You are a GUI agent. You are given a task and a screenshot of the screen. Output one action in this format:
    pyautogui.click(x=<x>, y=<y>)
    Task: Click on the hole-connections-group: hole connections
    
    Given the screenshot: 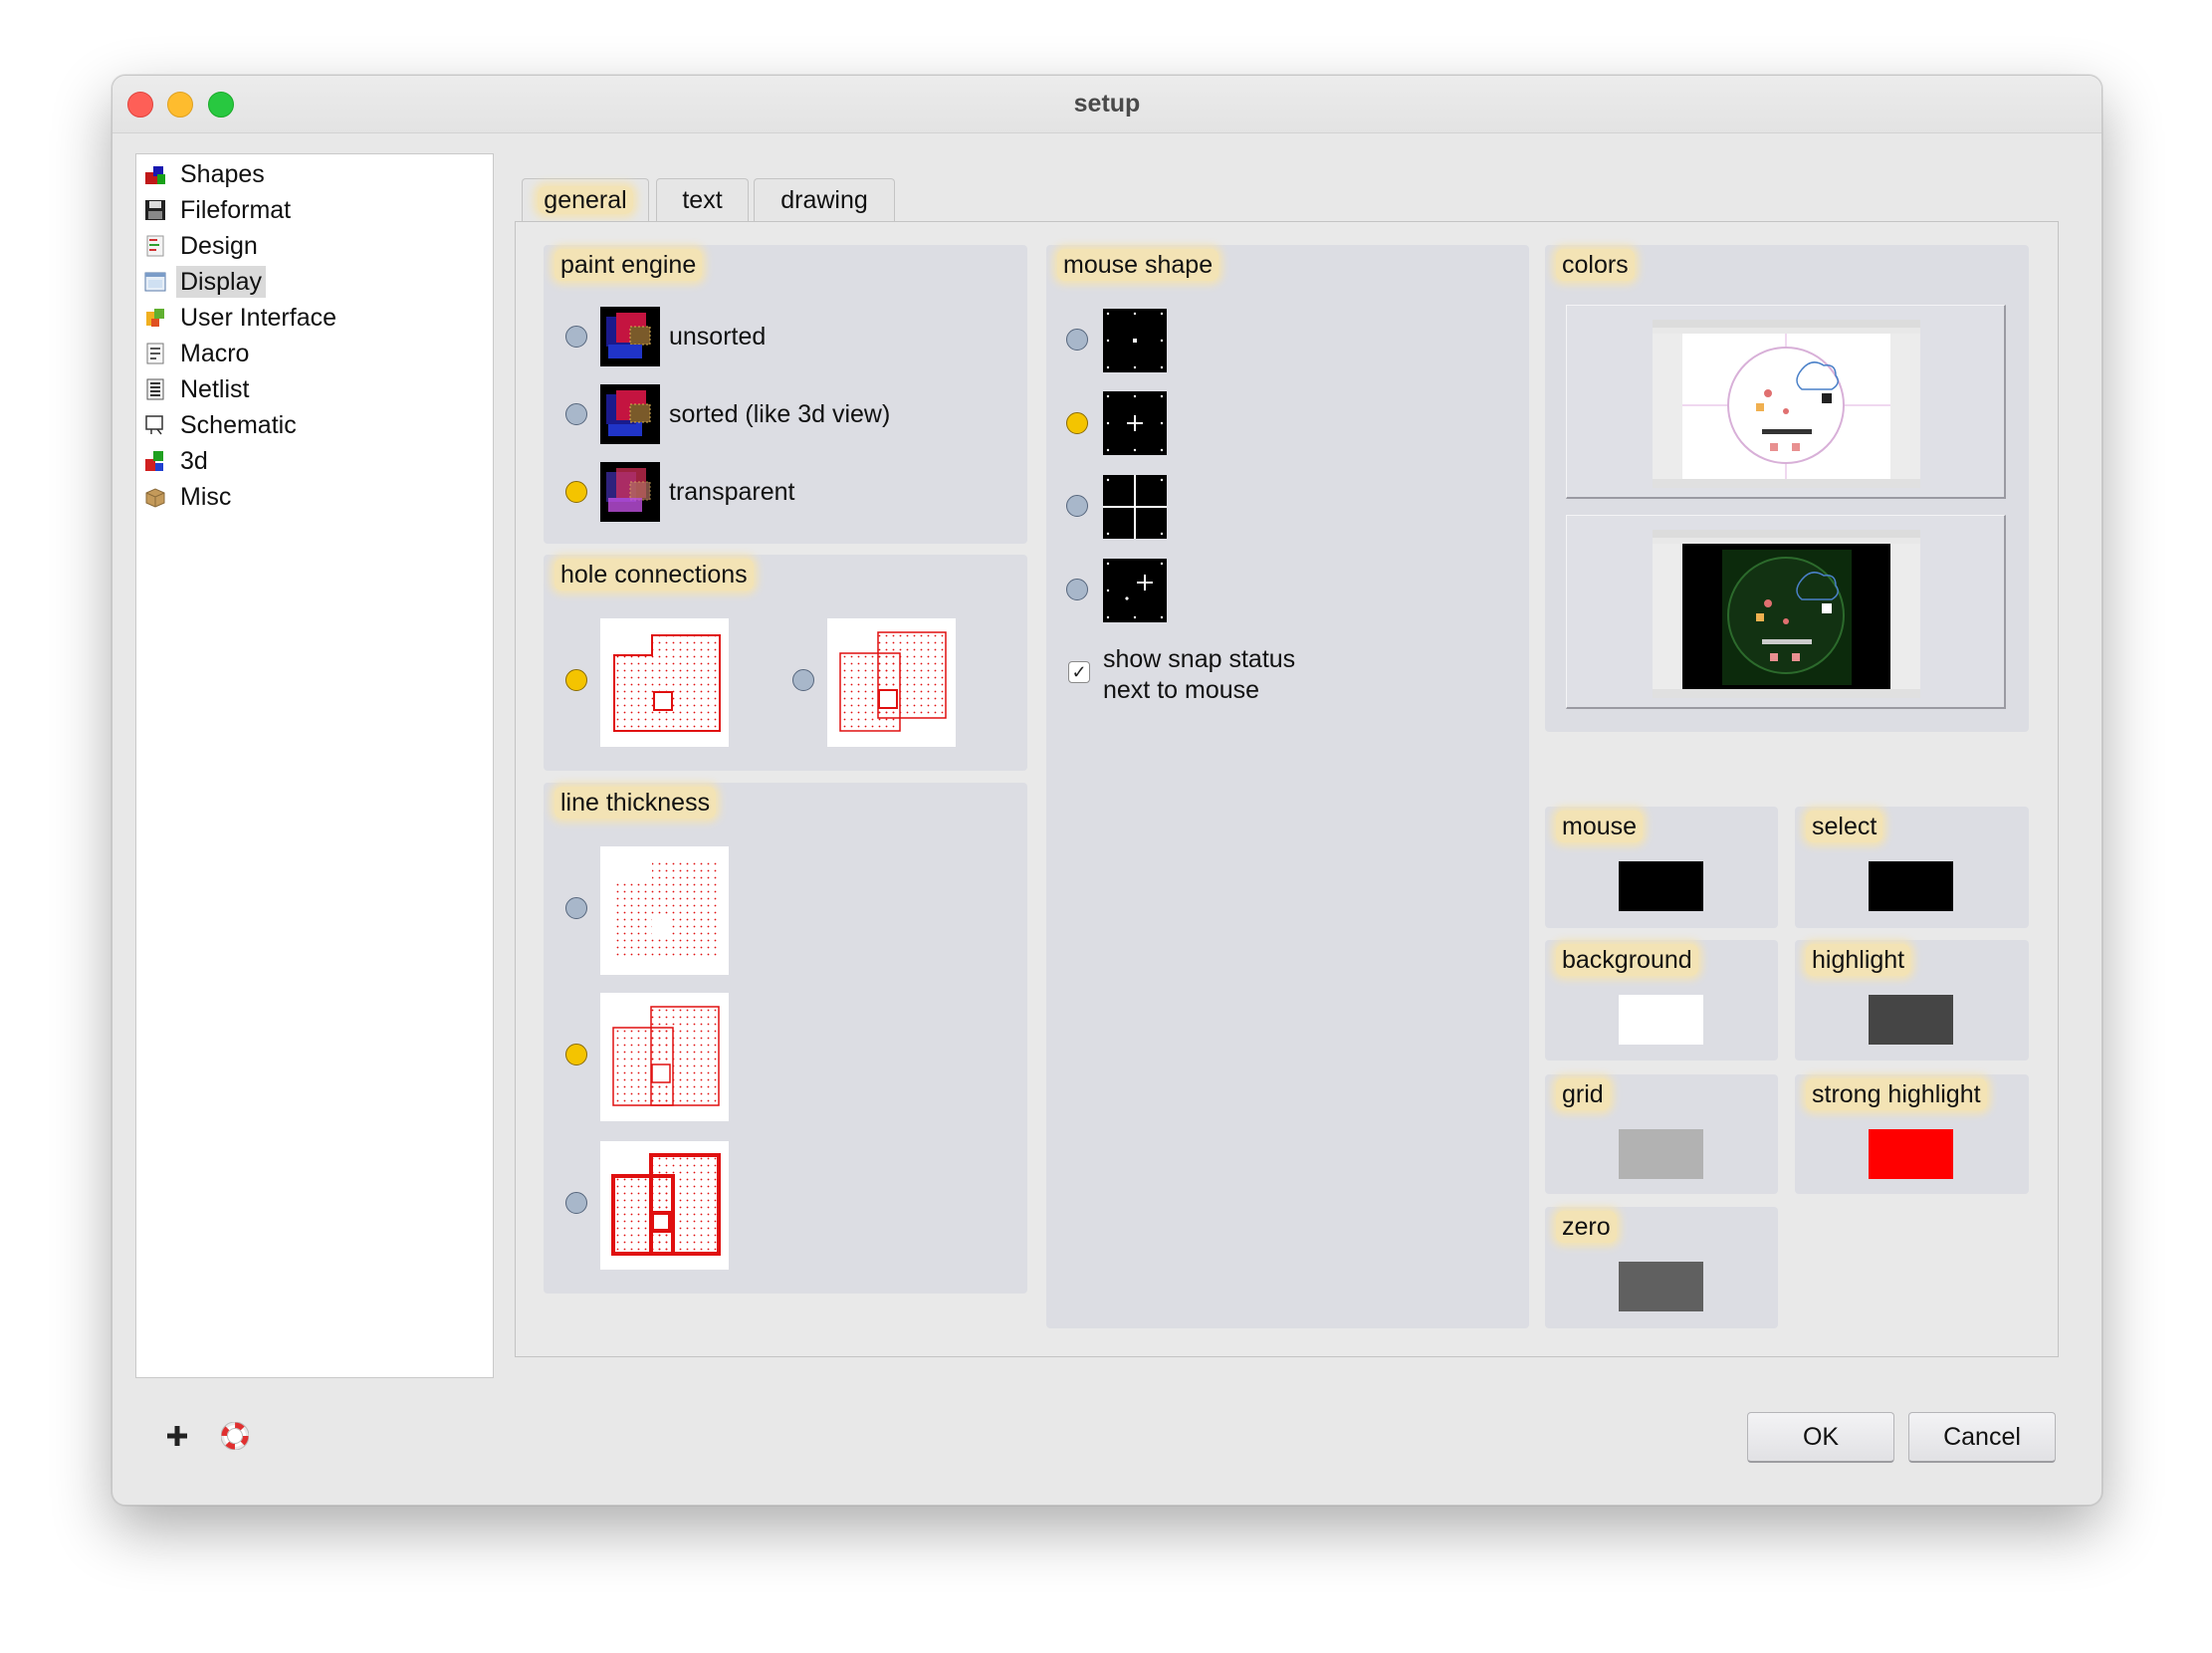 What is the action you would take?
    pyautogui.click(x=785, y=663)
    